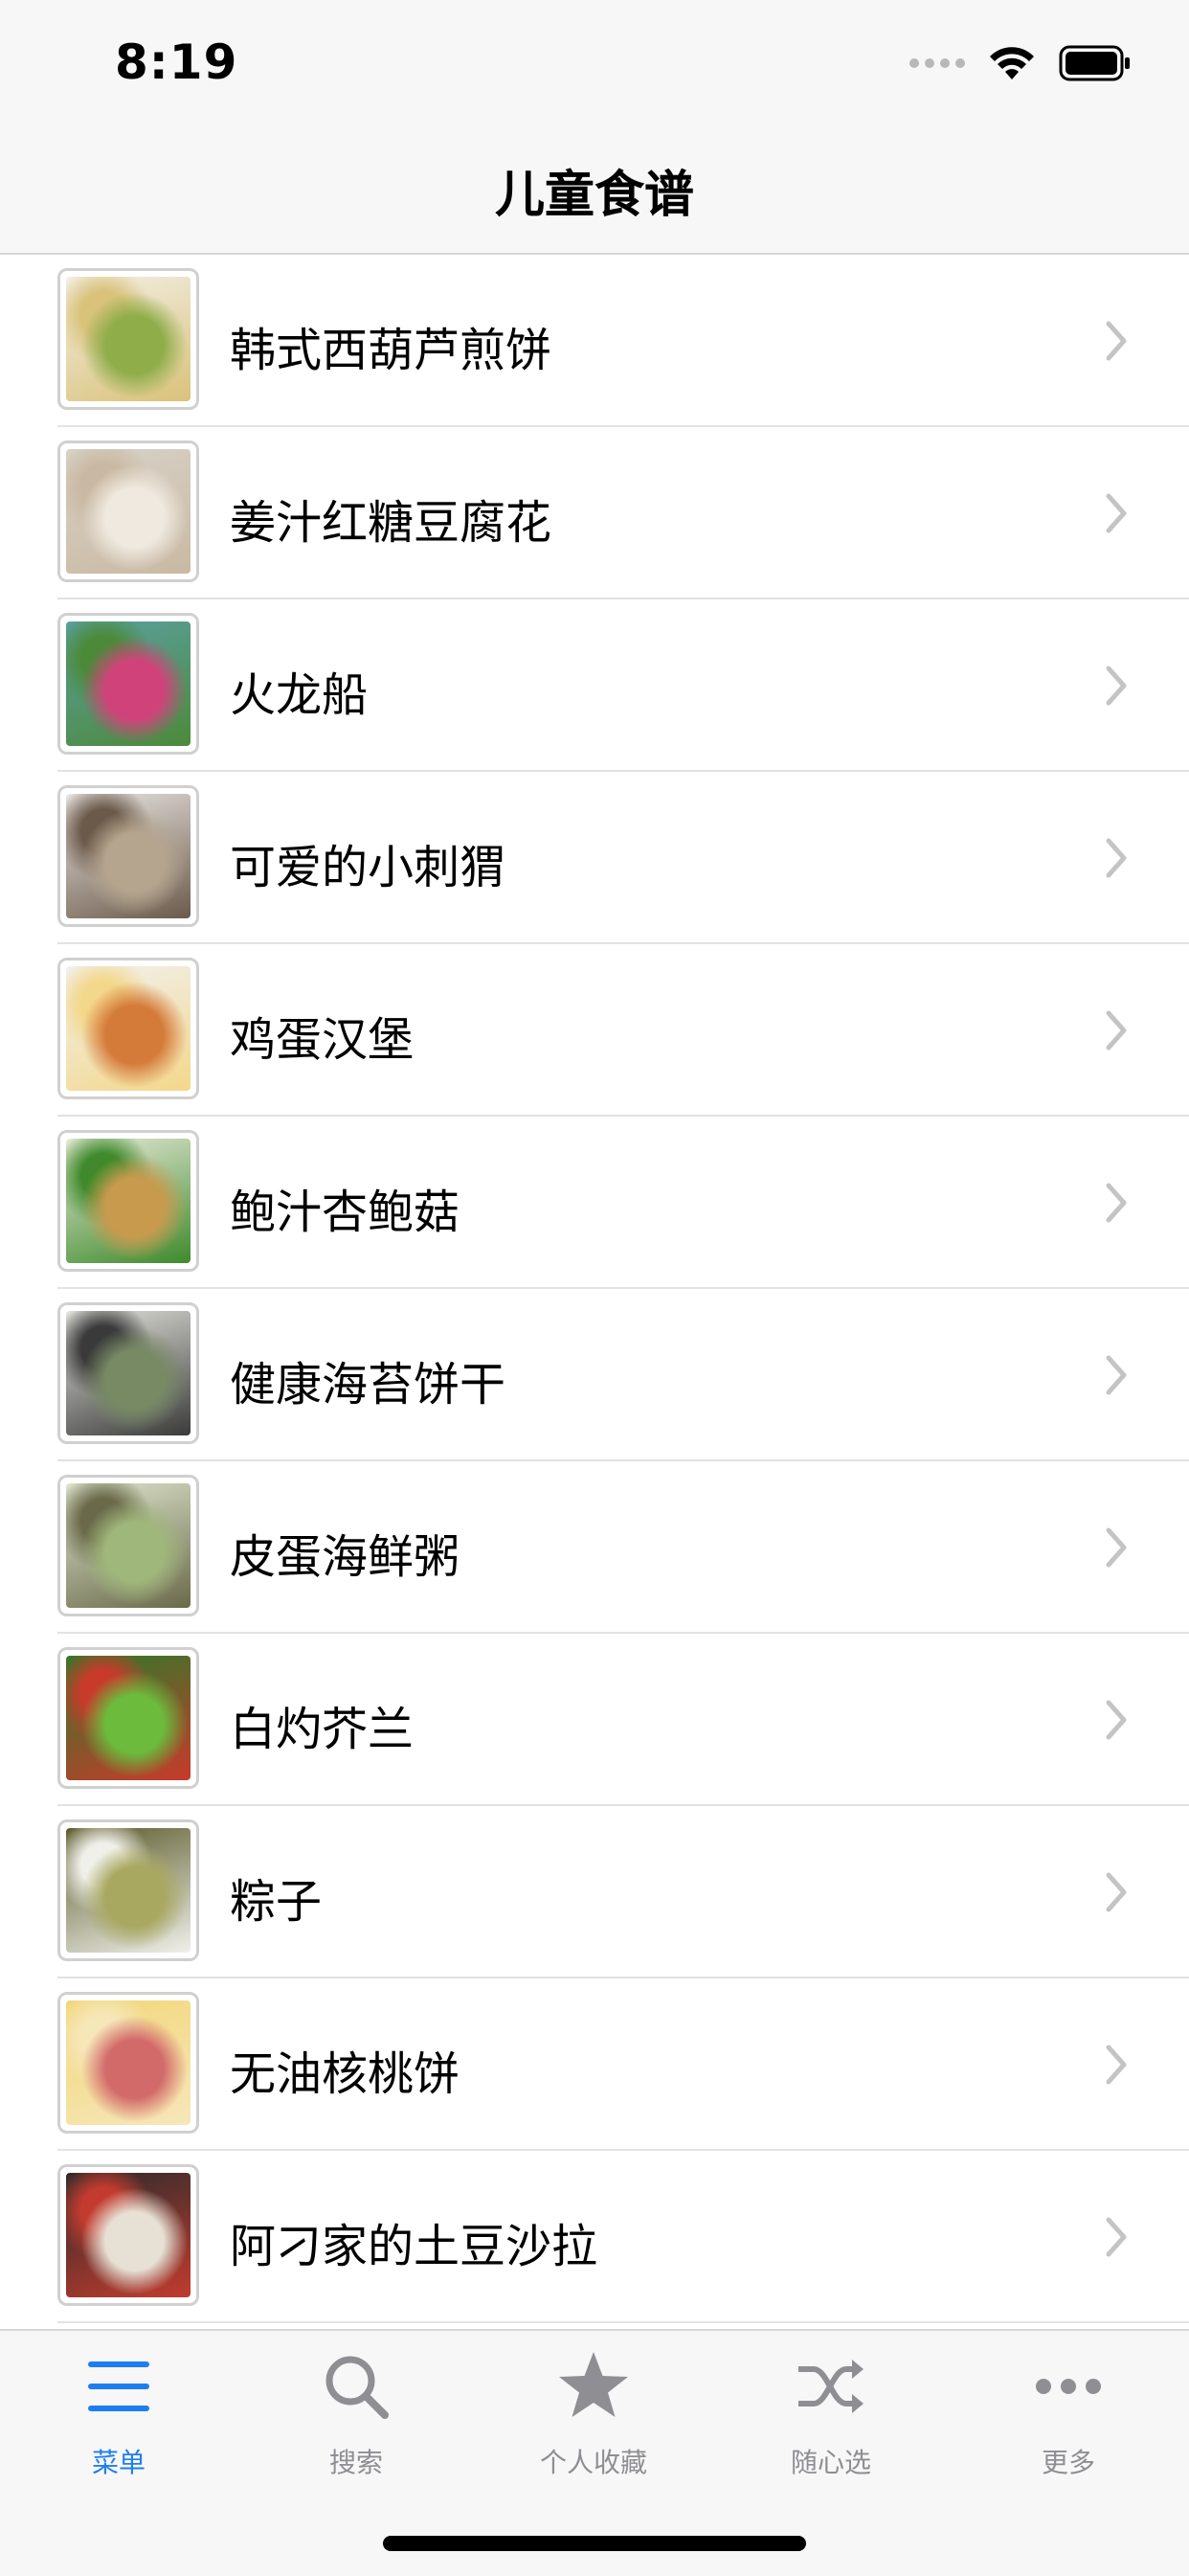 This screenshot has width=1189, height=2576. I want to click on list-item: 皮蛋海鲜粥, so click(594, 1547).